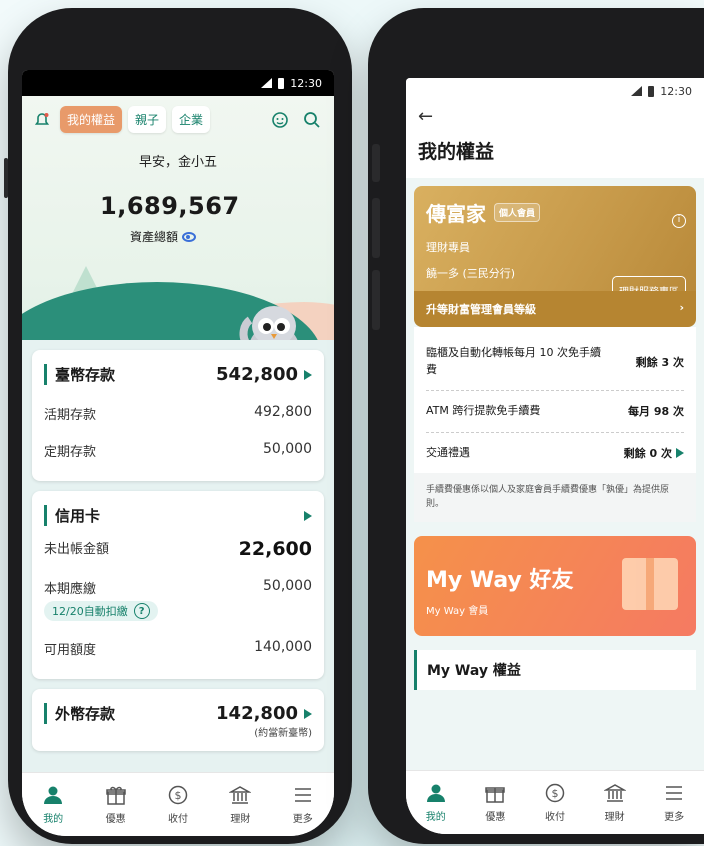  Describe the element at coordinates (647, 453) in the screenshot. I see `benefit-value: 剩餘 0 次` at that location.